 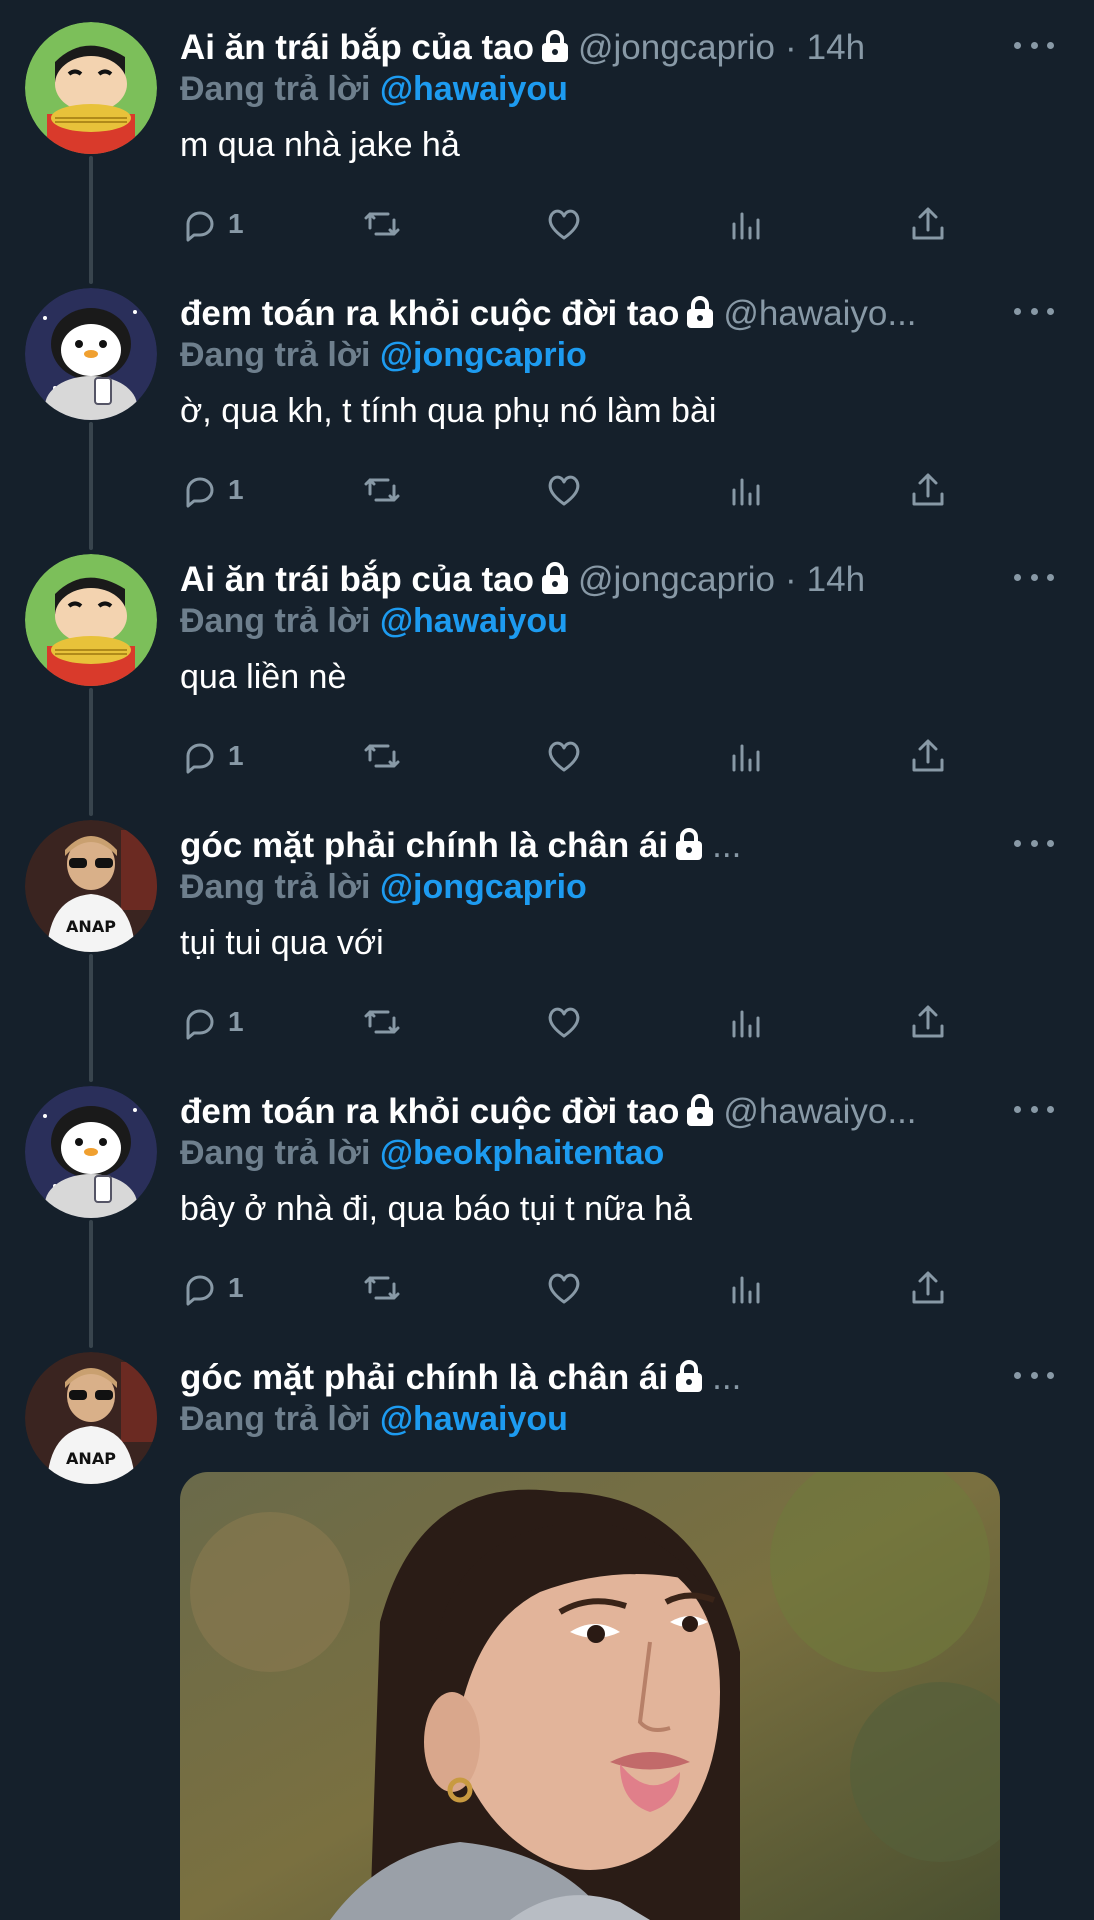 I want to click on retweet-icon, so click(x=382, y=1022).